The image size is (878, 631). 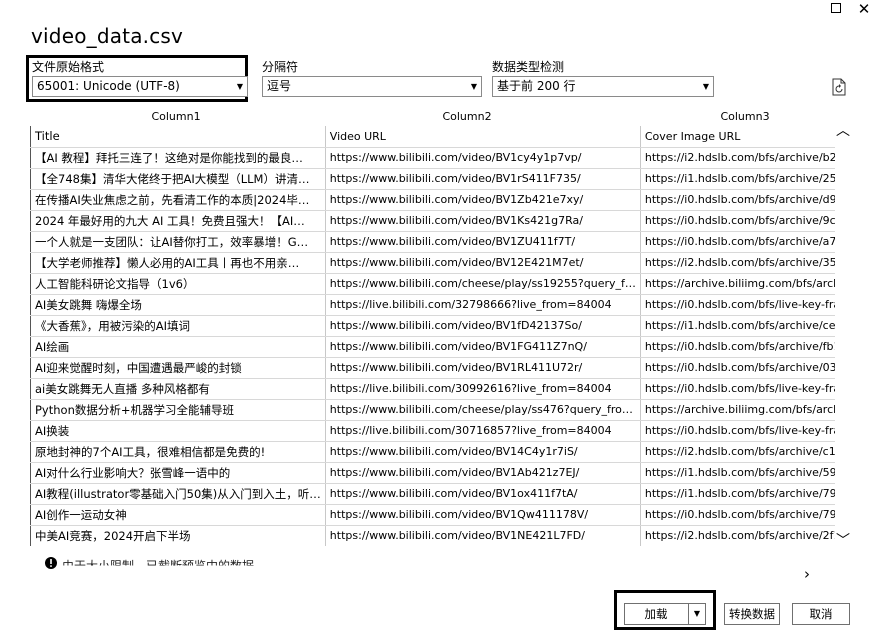 What do you see at coordinates (107, 36) in the screenshot?
I see `dialog-title: video_data.csv` at bounding box center [107, 36].